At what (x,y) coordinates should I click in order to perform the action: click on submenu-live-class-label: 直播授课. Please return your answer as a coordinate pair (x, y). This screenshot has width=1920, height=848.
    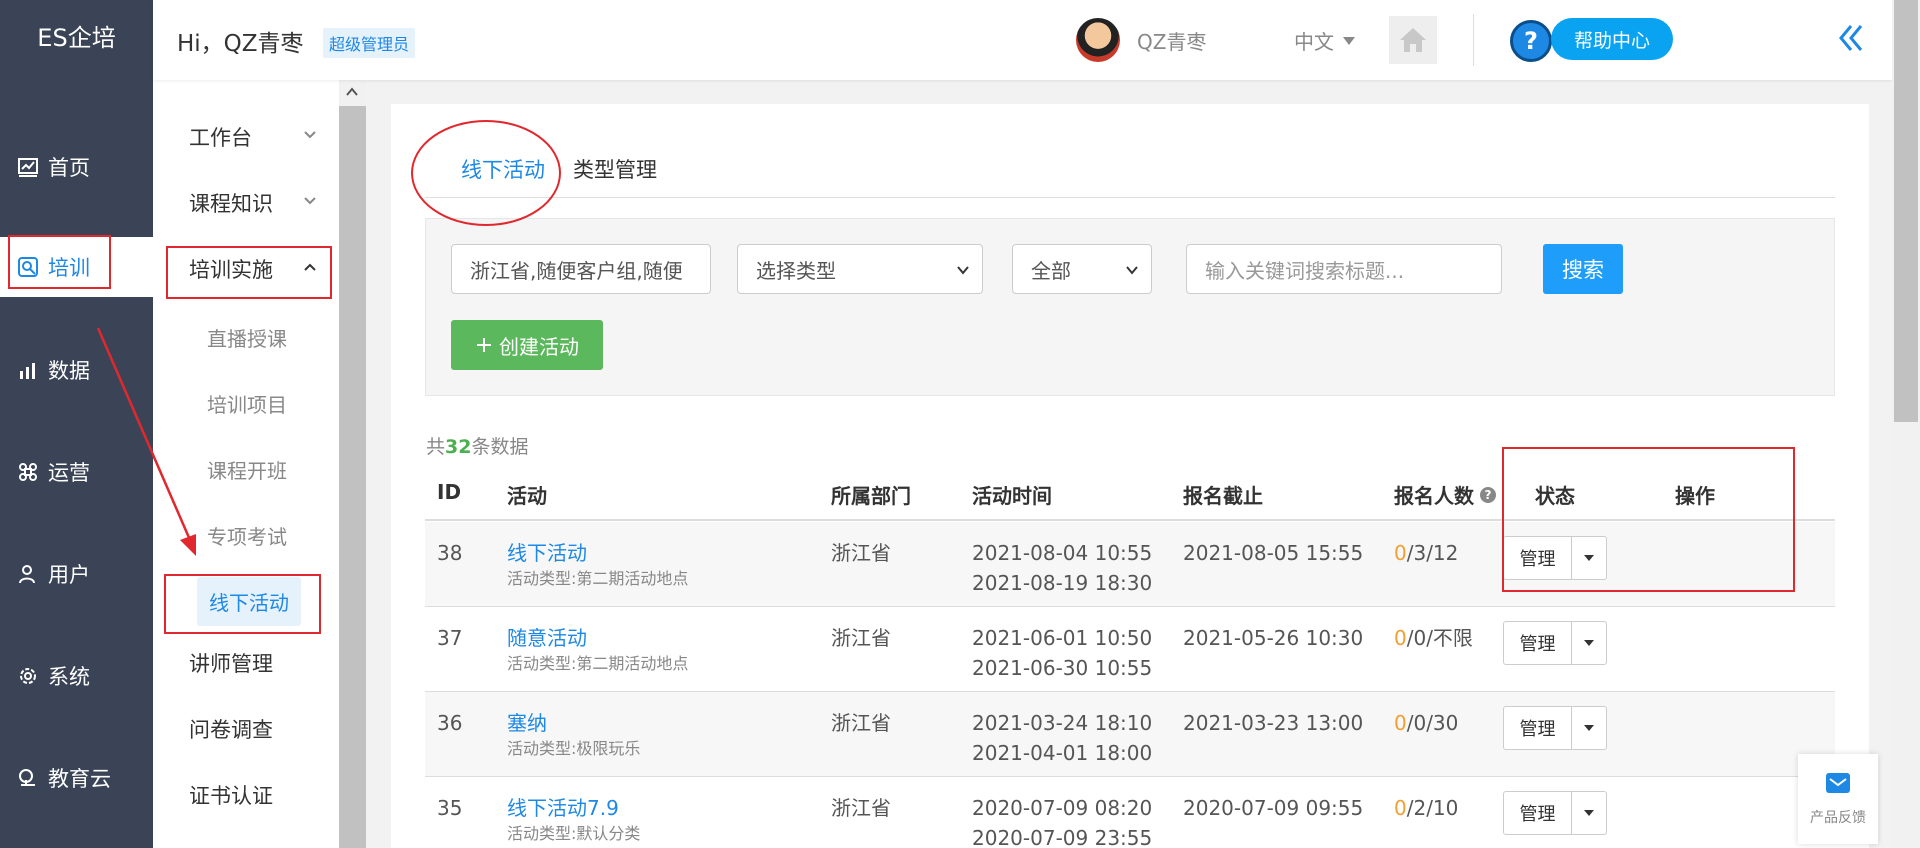
    Looking at the image, I should click on (247, 338).